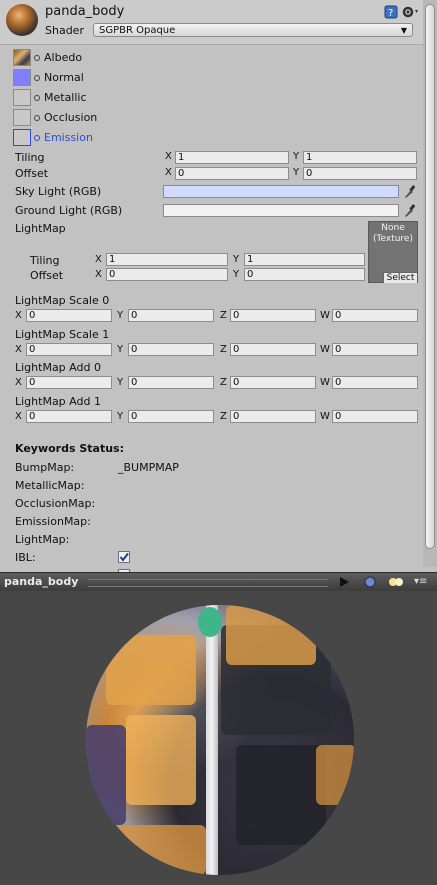 The width and height of the screenshot is (437, 885). Describe the element at coordinates (85, 11) in the screenshot. I see `material-title: panda_body` at that location.